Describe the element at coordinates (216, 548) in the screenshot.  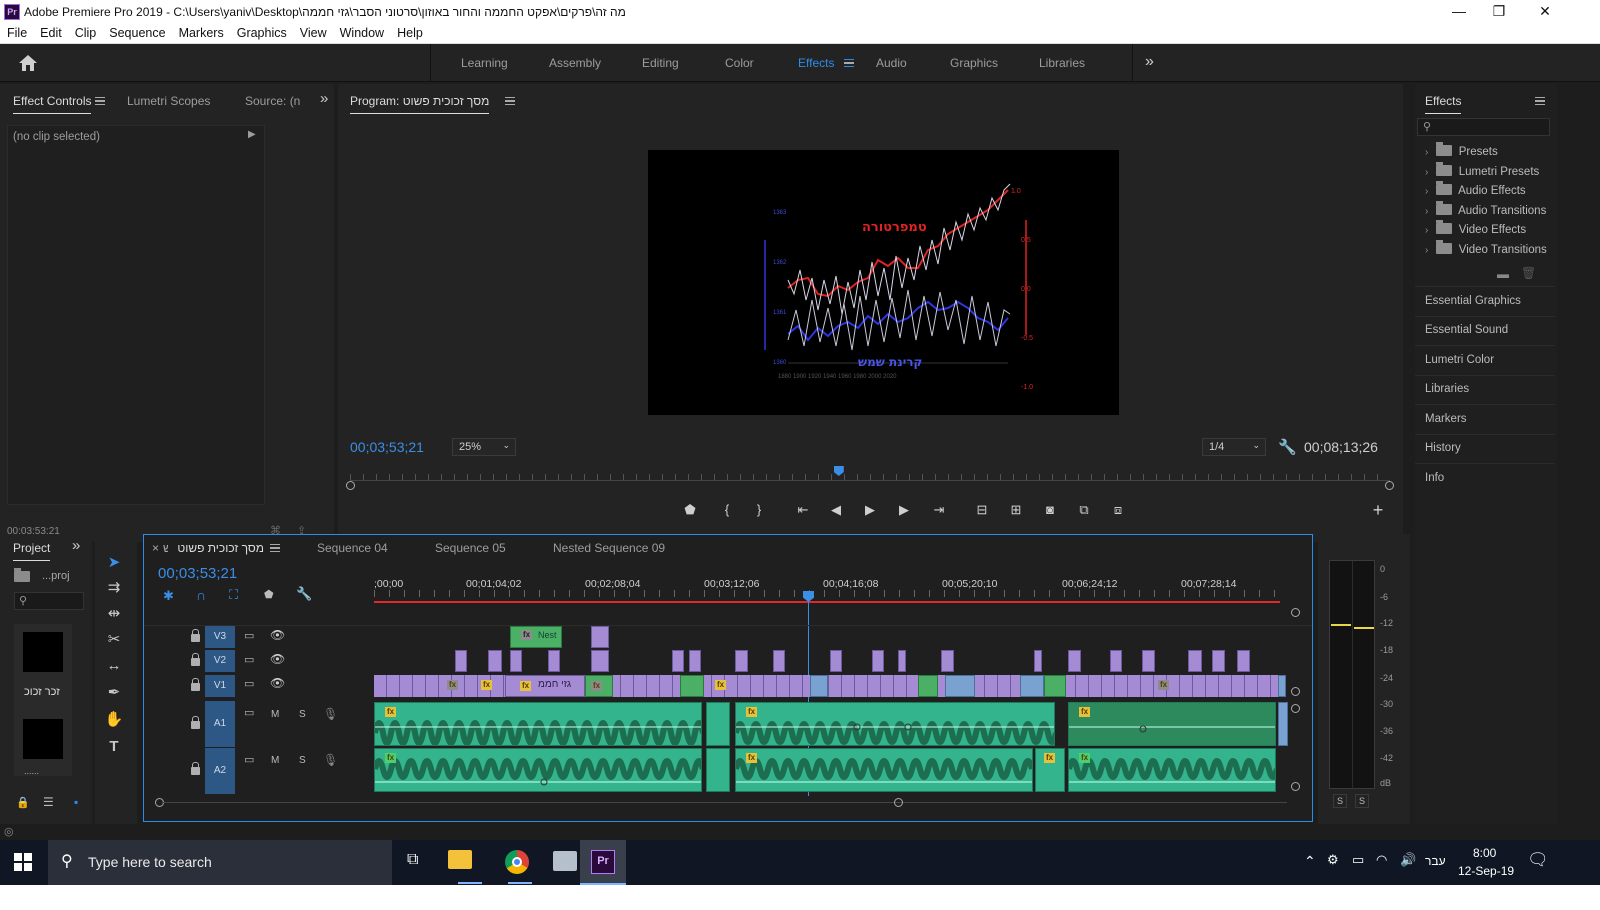
I see `tab-sequence-main: מסך זכוכית פשוט` at that location.